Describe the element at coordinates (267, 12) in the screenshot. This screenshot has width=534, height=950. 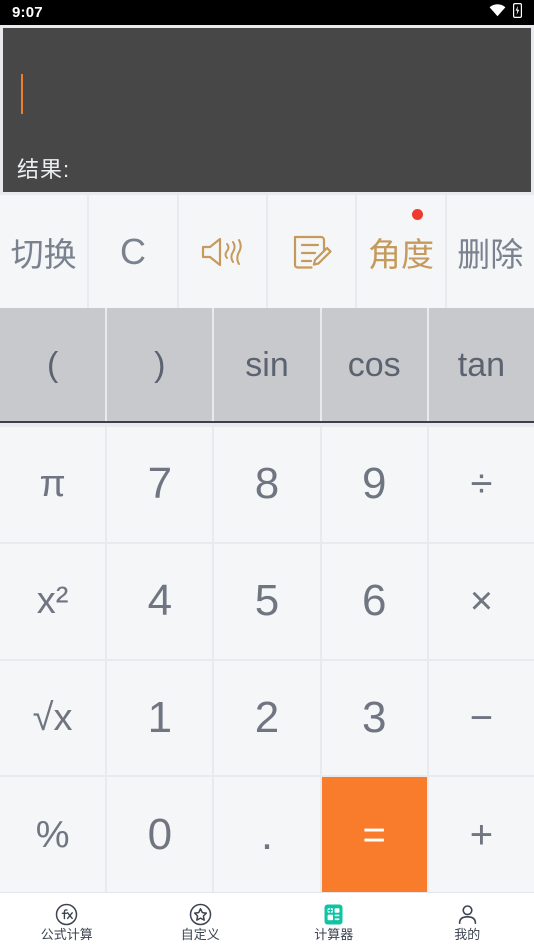
I see `status-bar: 9:07` at that location.